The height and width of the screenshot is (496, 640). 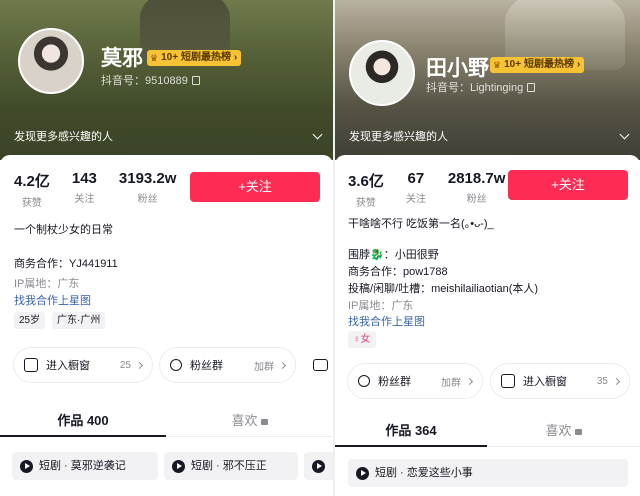 What do you see at coordinates (318, 466) in the screenshot?
I see `playlist-chip-partial` at bounding box center [318, 466].